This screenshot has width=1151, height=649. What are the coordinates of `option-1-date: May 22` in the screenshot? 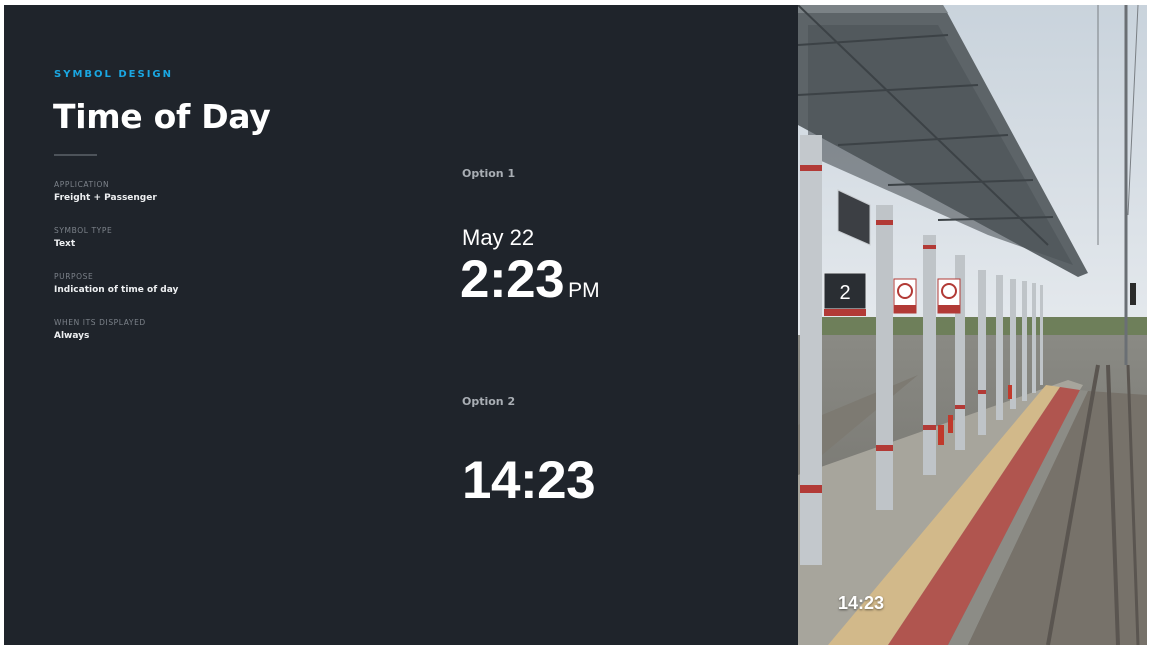 It's located at (498, 237).